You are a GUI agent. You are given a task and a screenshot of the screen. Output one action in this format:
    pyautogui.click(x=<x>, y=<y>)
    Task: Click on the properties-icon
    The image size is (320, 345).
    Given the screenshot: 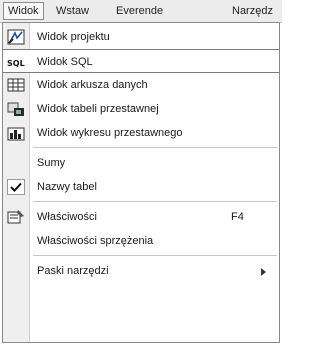 What is the action you would take?
    pyautogui.click(x=16, y=217)
    